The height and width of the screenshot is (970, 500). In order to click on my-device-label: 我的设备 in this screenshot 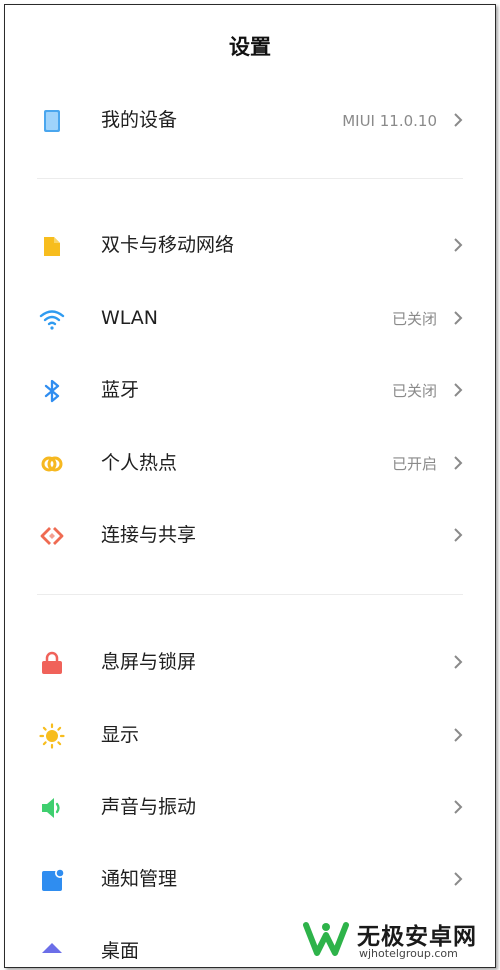, I will do `click(139, 120)`.